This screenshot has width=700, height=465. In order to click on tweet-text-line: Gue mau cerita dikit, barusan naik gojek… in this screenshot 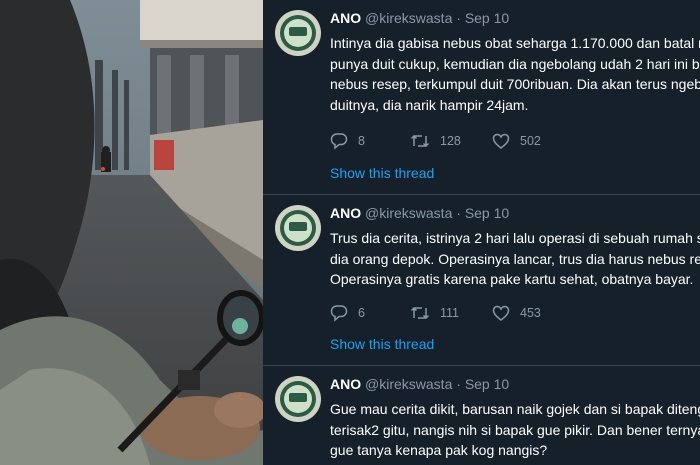, I will do `click(515, 409)`.